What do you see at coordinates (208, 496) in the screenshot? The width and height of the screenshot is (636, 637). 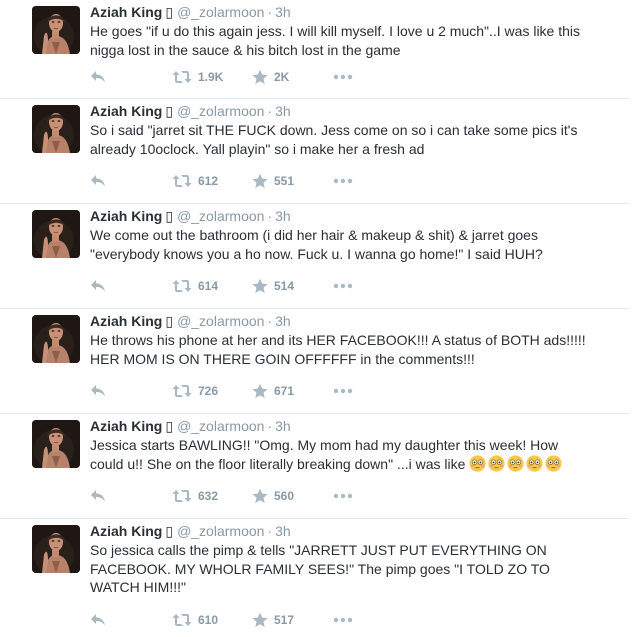 I see `retweet-count: 632` at bounding box center [208, 496].